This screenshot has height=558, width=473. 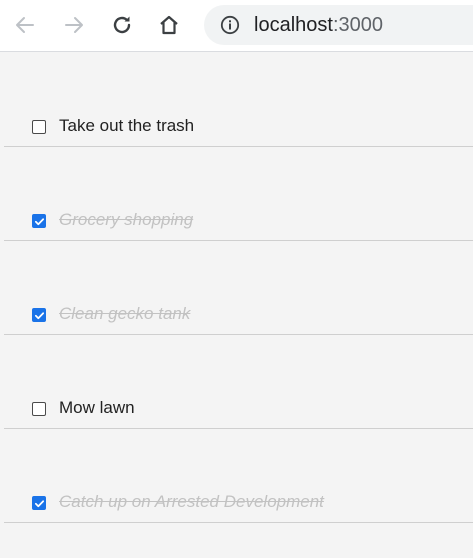 I want to click on forward-button, so click(x=74, y=25).